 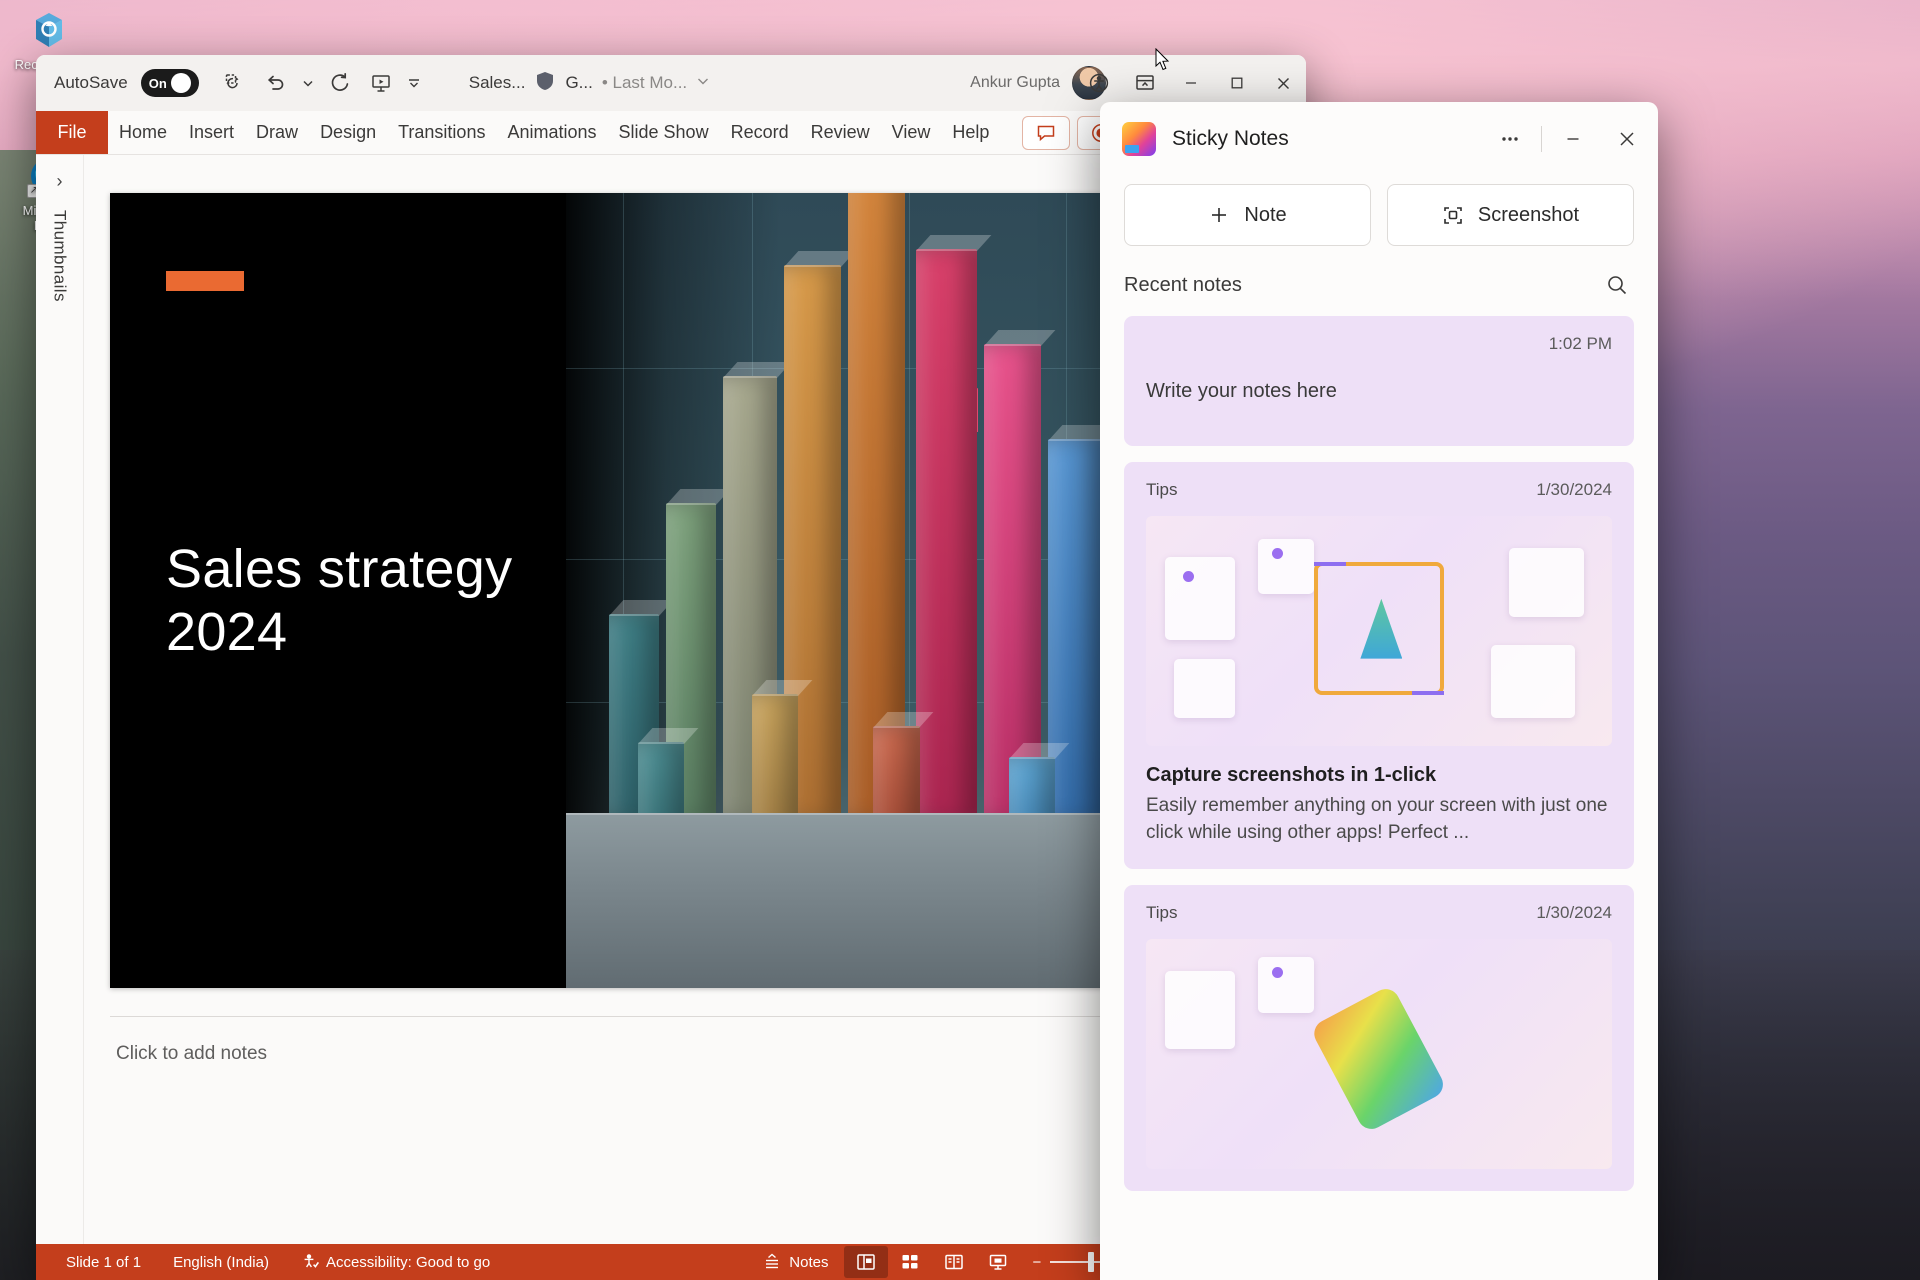 I want to click on autosave-toggle: On, so click(x=169, y=83).